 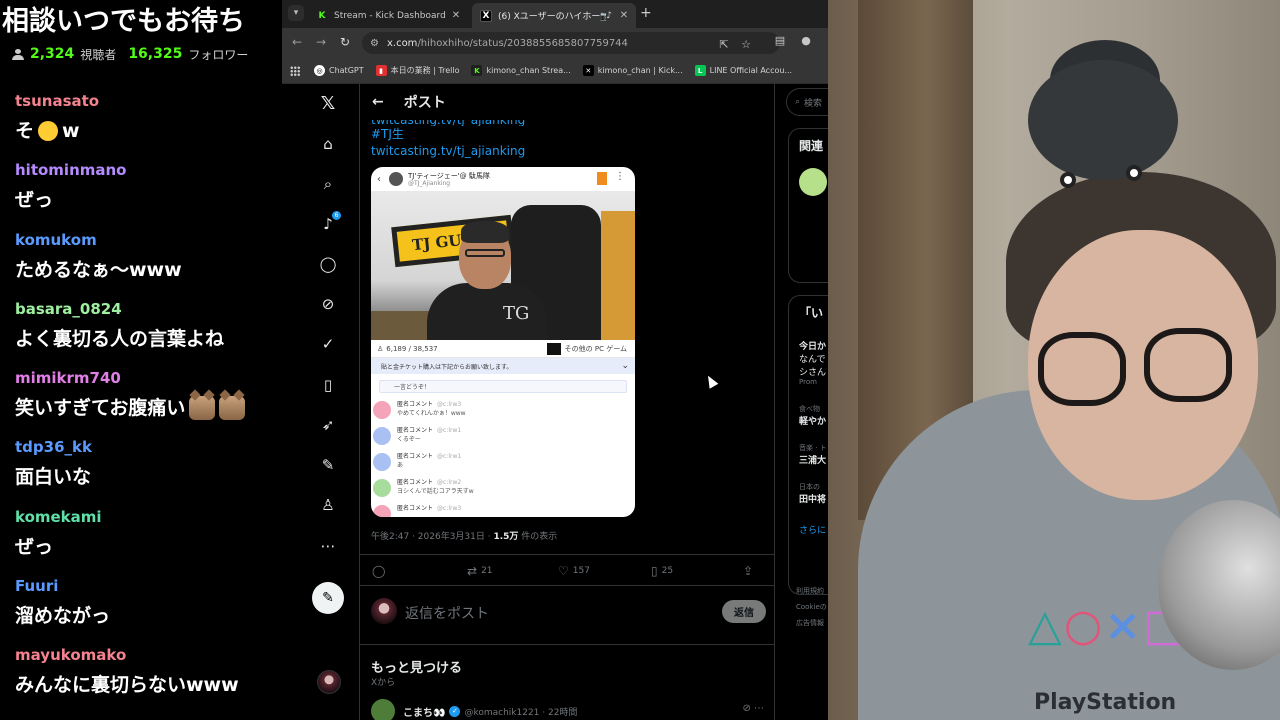 I want to click on compose-post-button: ✎, so click(x=328, y=598).